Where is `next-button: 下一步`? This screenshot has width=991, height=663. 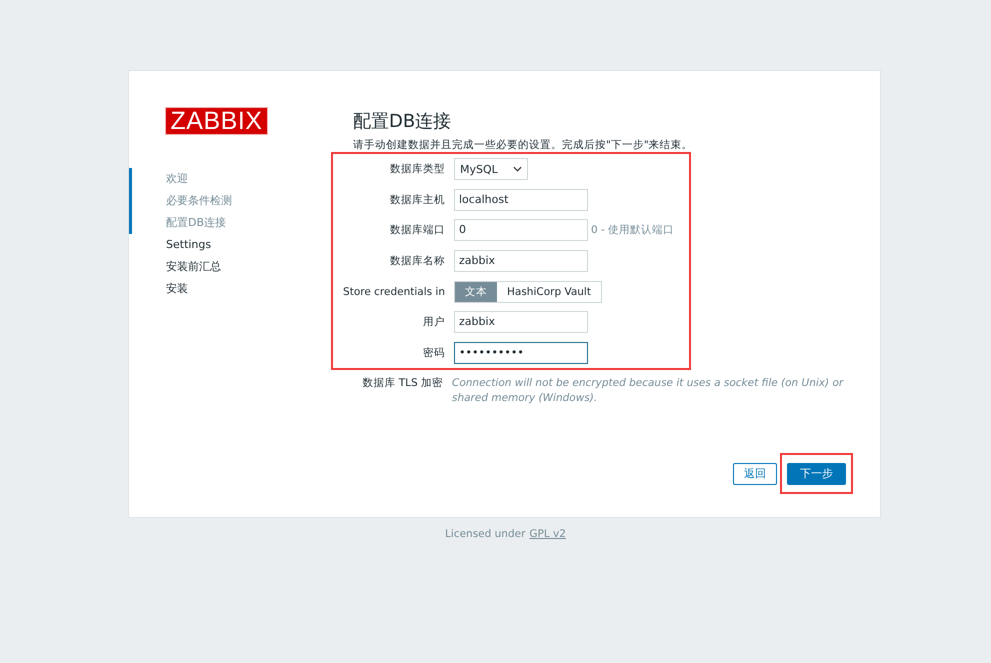
next-button: 下一步 is located at coordinates (816, 473).